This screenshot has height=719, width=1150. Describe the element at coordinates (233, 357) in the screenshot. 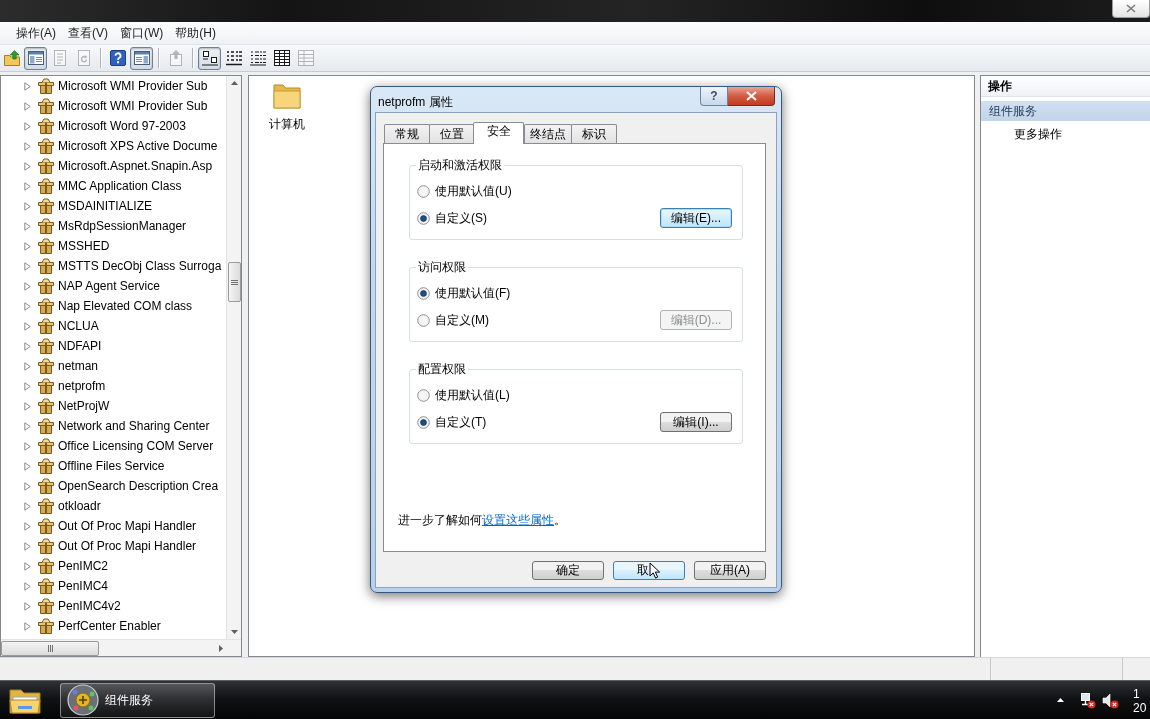

I see `vertical-scrollbar` at that location.